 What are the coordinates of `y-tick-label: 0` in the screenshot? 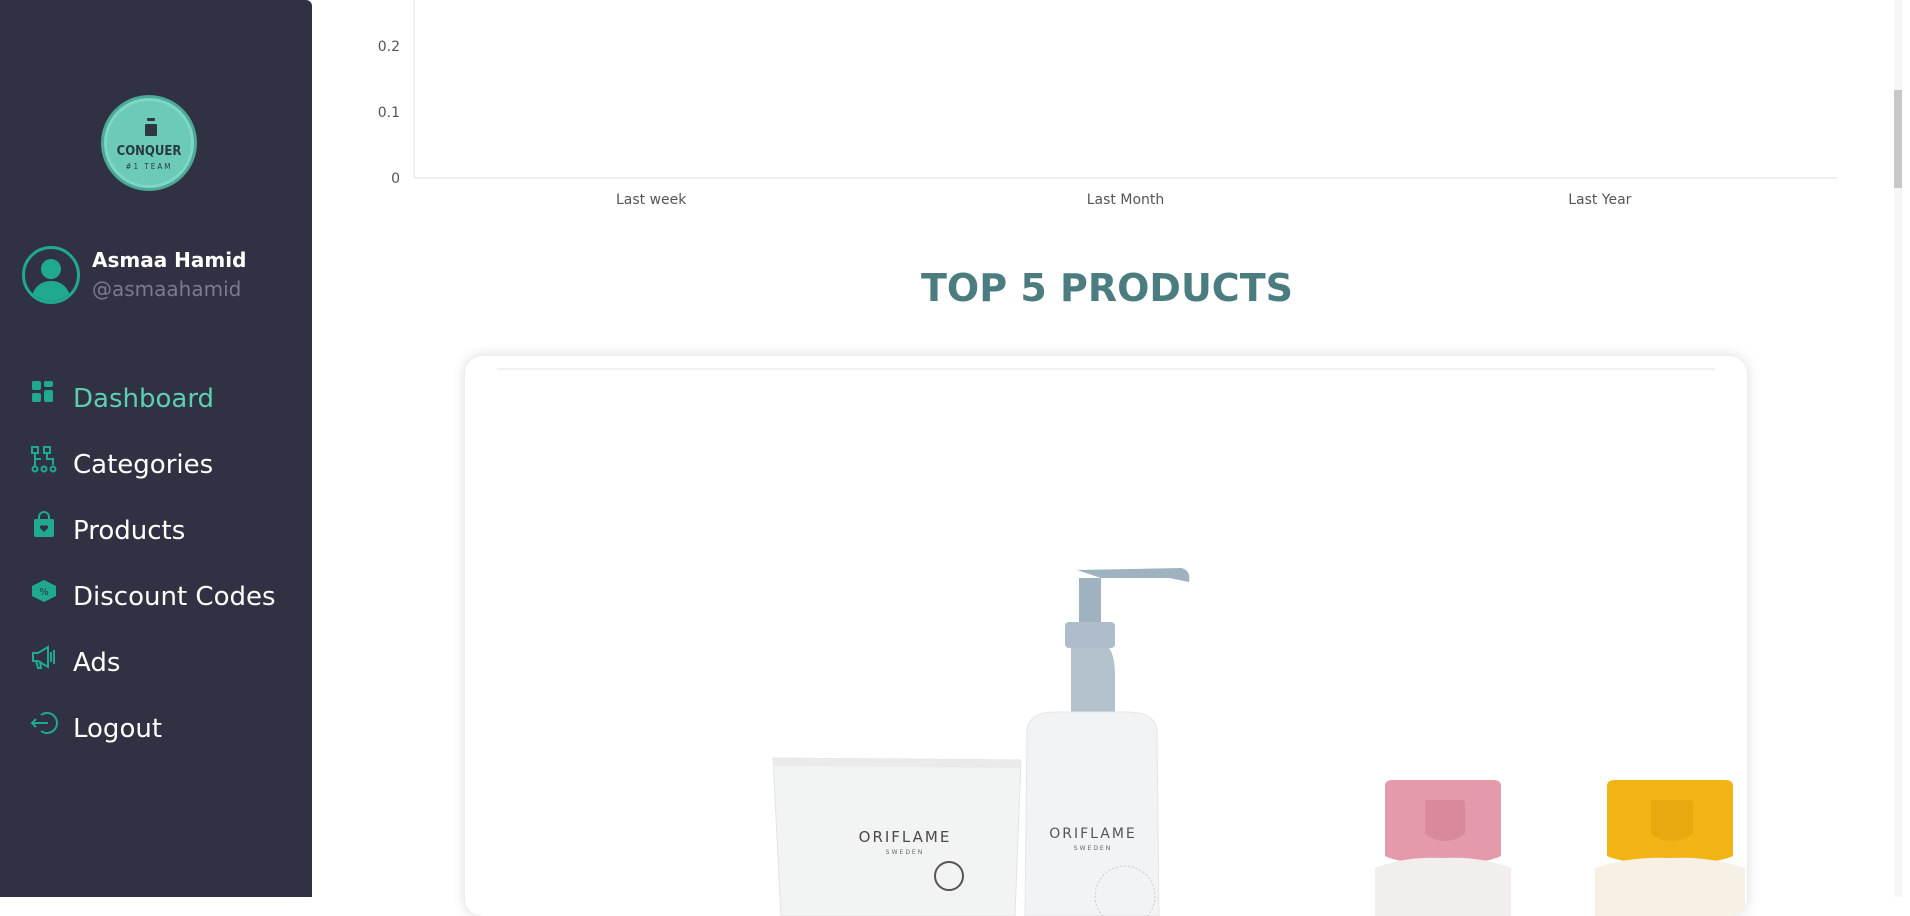 It's located at (395, 179).